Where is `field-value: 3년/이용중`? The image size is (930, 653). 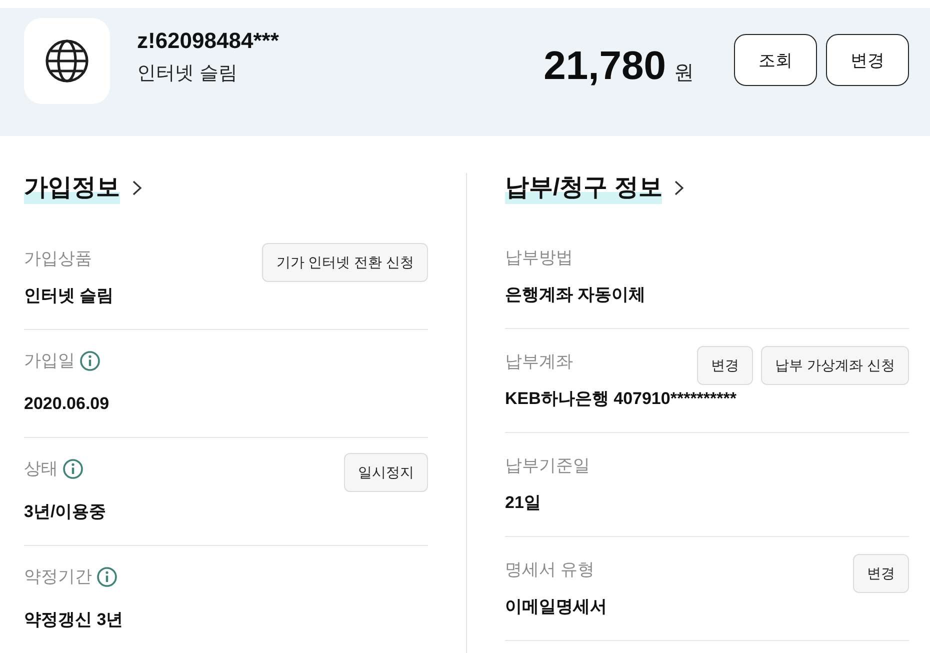
field-value: 3년/이용중 is located at coordinates (65, 512).